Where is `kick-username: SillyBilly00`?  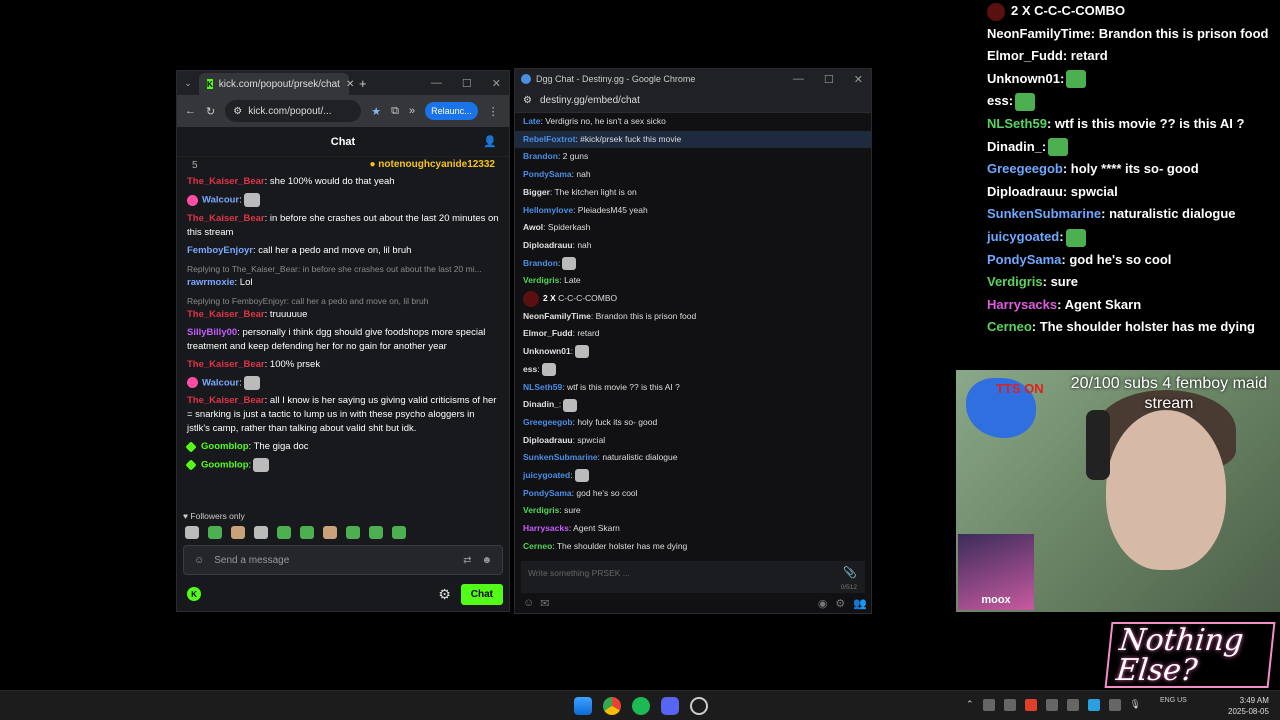 kick-username: SillyBilly00 is located at coordinates (212, 332).